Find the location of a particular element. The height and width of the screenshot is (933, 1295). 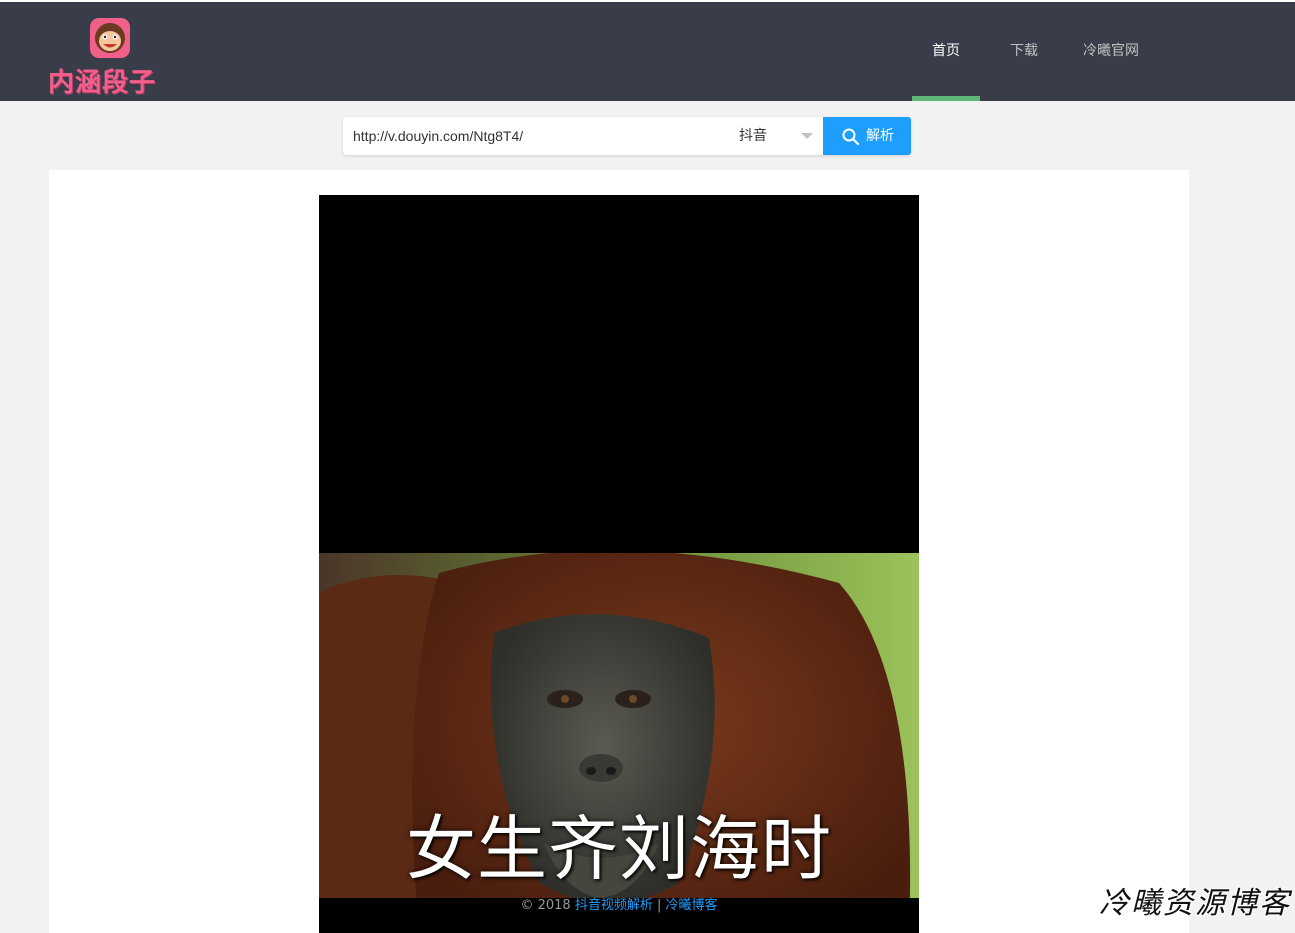

video-subtitle: 女生齐刘海时 is located at coordinates (619, 849).